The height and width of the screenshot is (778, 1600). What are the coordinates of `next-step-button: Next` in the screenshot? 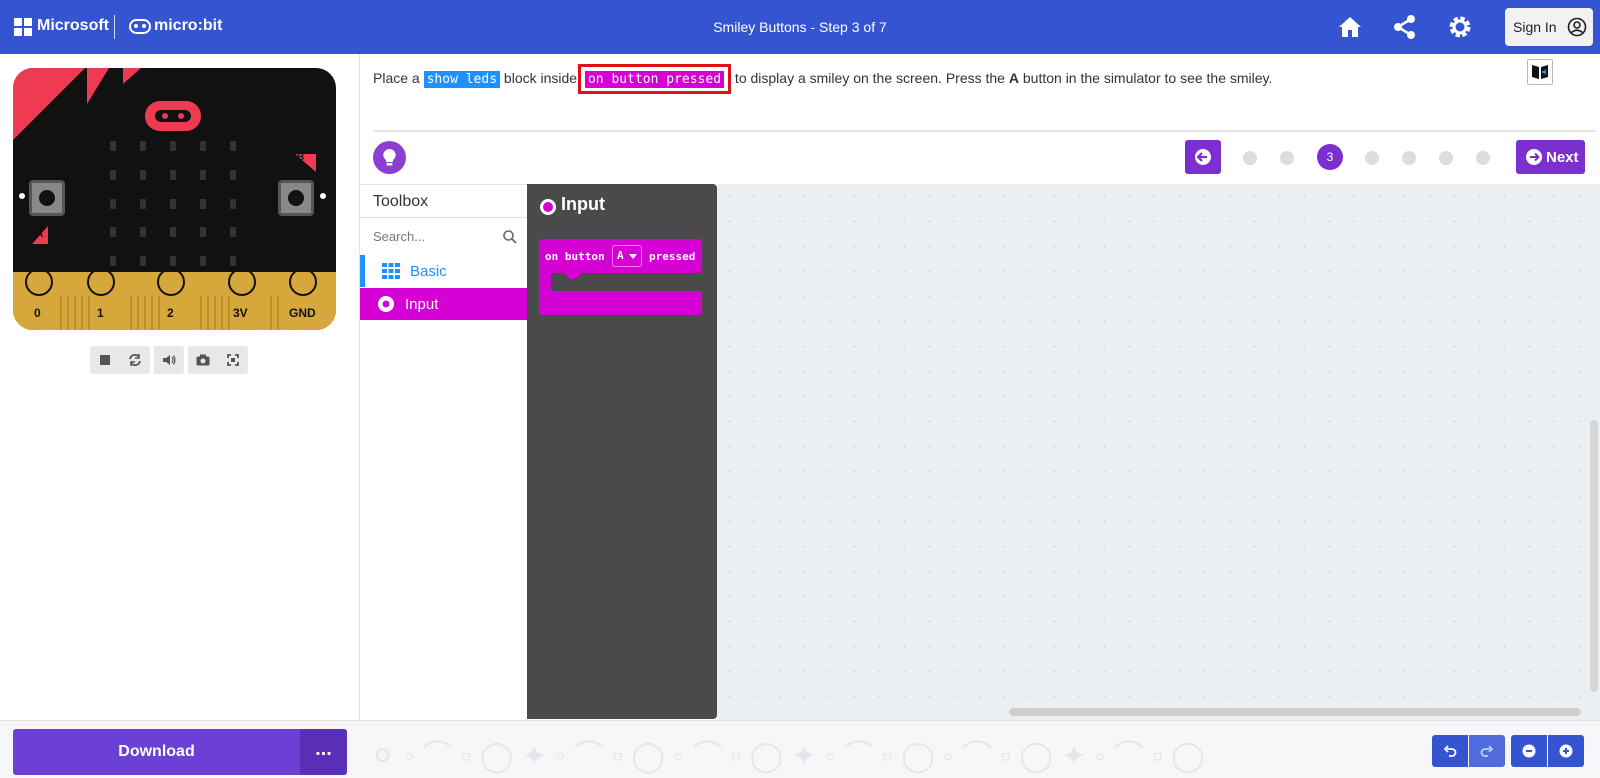 It's located at (1550, 157).